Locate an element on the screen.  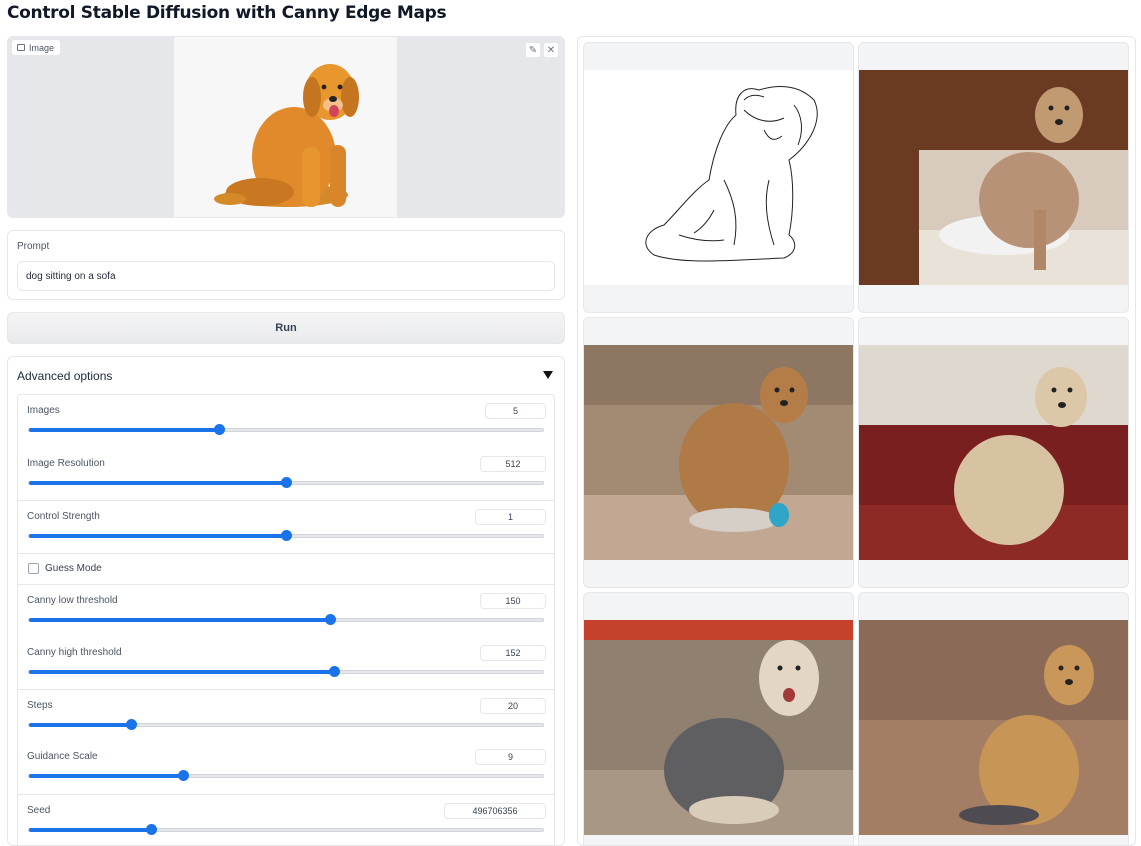
number-input: 512 is located at coordinates (513, 464).